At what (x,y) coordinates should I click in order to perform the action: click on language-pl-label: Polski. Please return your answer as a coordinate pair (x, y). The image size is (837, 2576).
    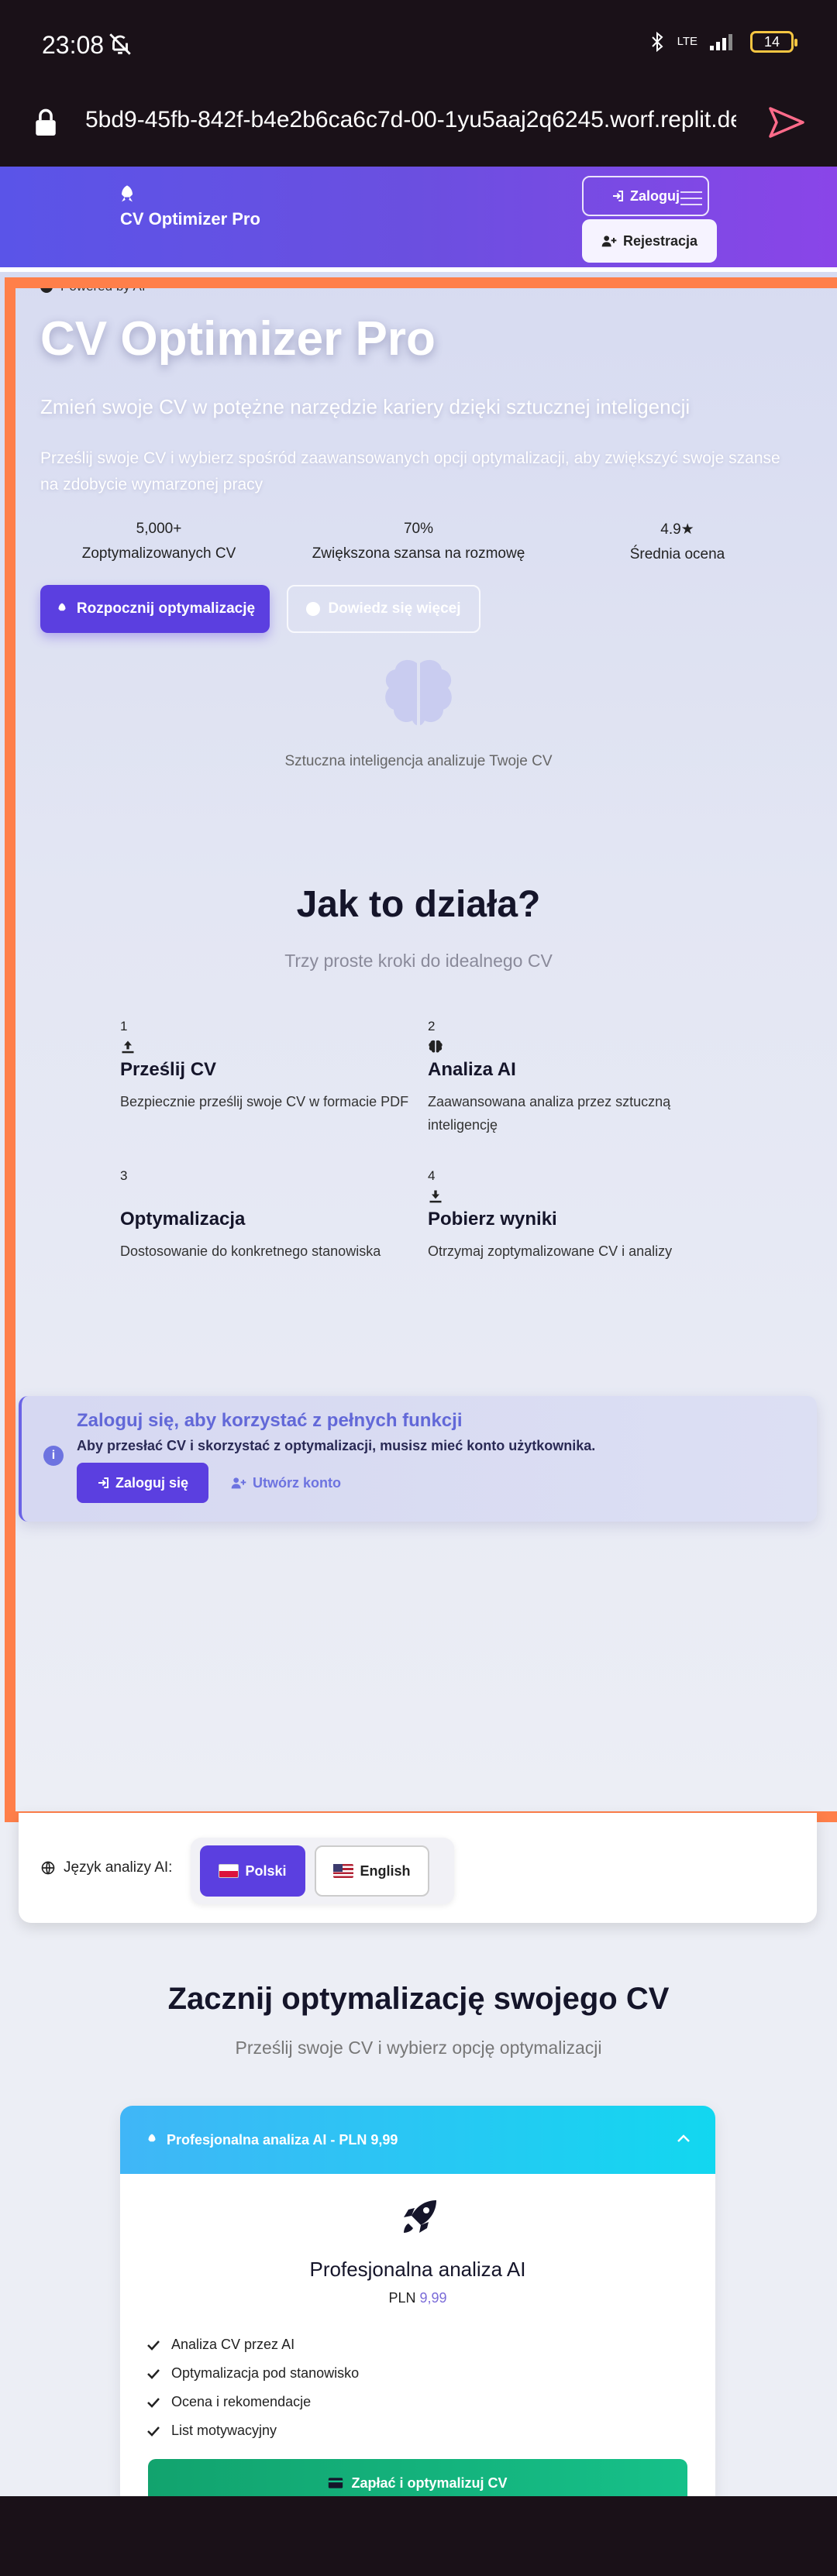
    Looking at the image, I should click on (266, 1870).